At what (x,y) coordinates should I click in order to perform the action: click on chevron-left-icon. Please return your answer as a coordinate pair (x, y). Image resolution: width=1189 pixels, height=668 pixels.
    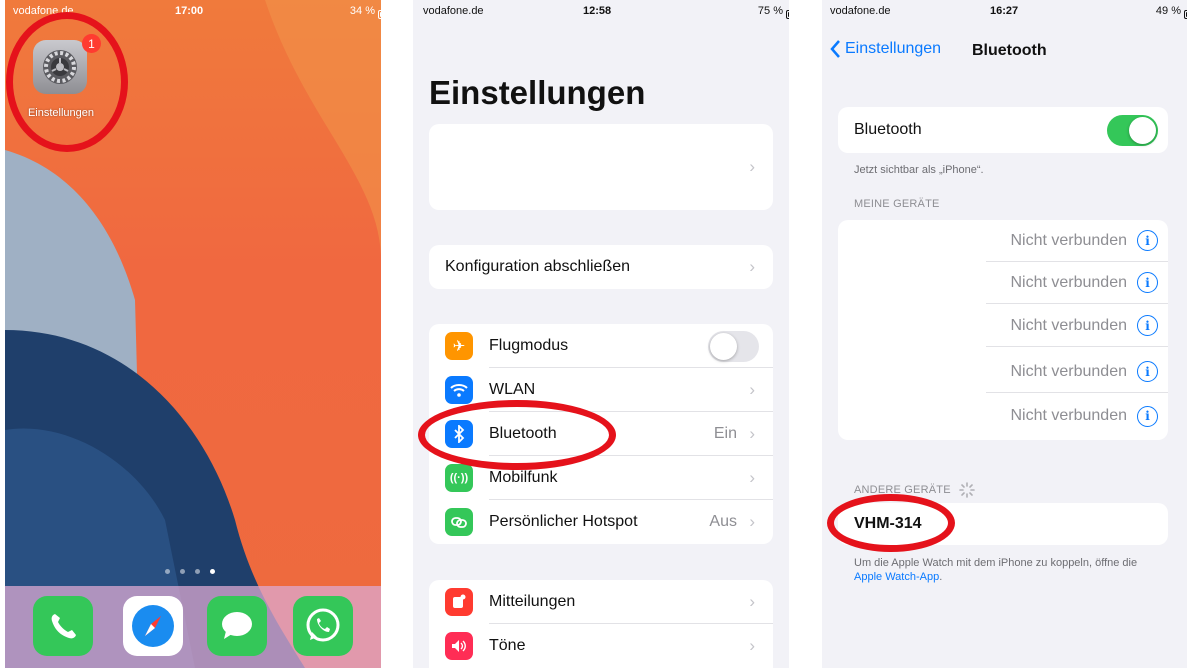
    Looking at the image, I should click on (835, 49).